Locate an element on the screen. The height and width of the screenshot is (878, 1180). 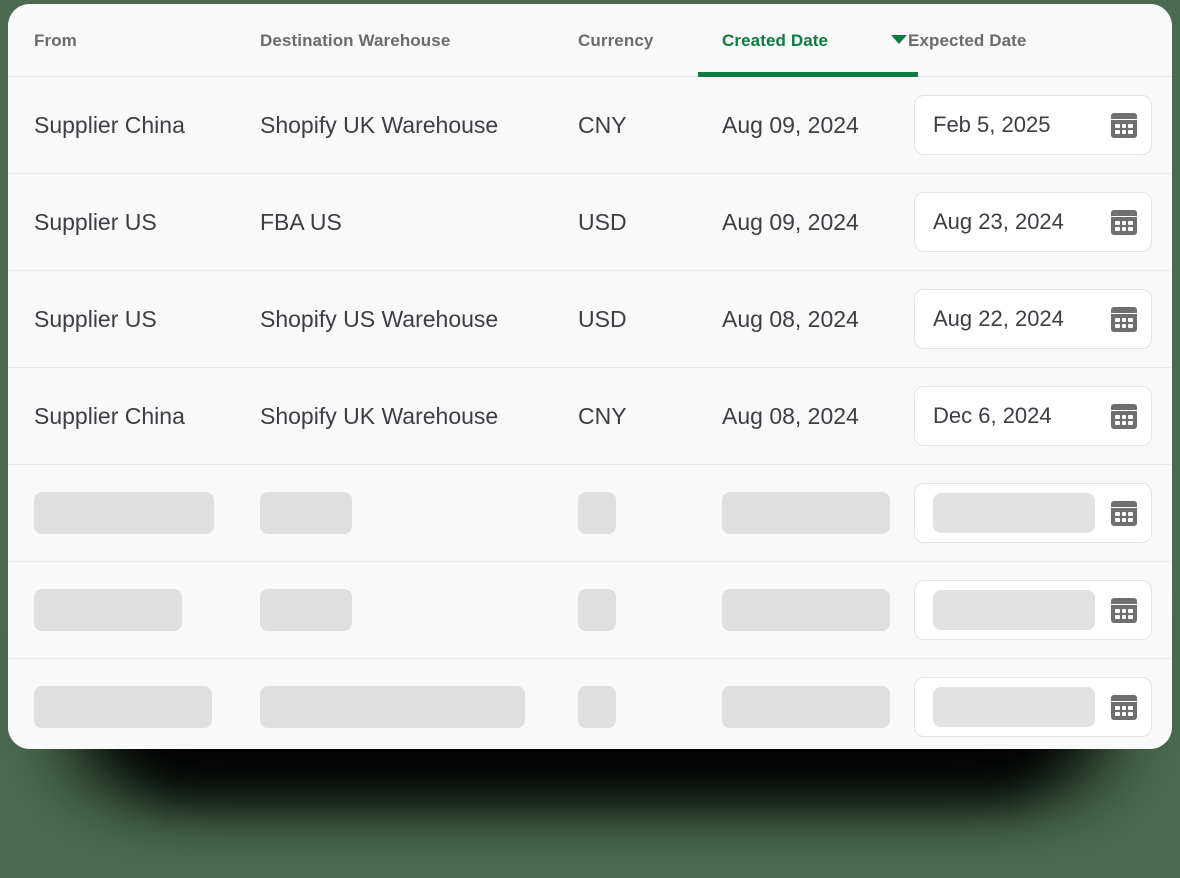
cell-from-text: Supplier US is located at coordinates (95, 319).